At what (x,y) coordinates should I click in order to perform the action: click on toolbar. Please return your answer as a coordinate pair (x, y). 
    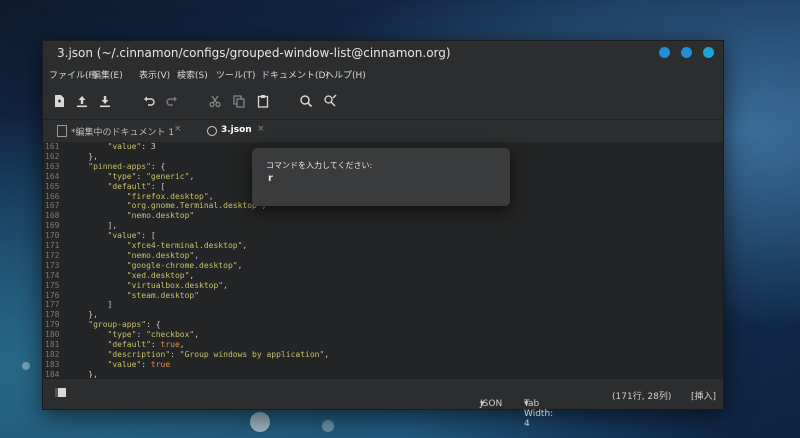
    Looking at the image, I should click on (383, 101).